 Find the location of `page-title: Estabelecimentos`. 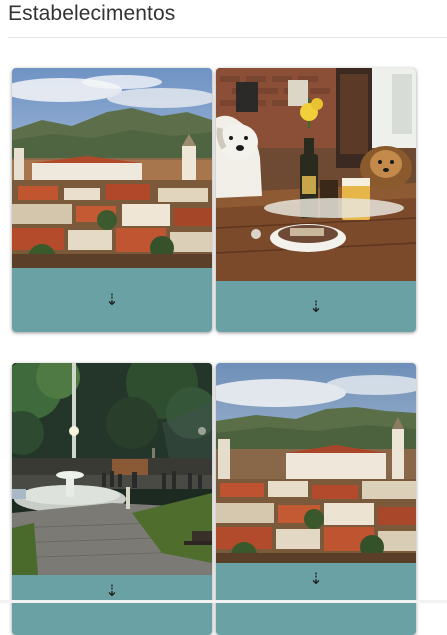

page-title: Estabelecimentos is located at coordinates (92, 13).